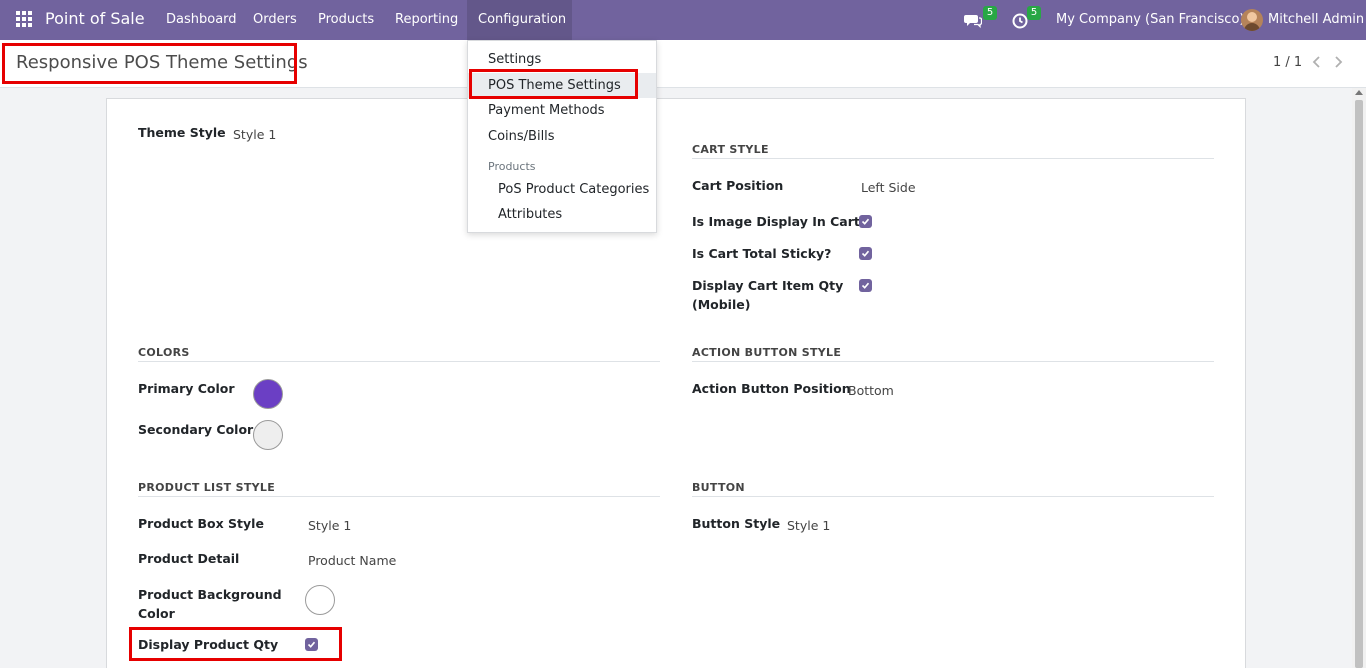 The image size is (1366, 668). Describe the element at coordinates (1338, 62) in the screenshot. I see `chevron-right-icon` at that location.